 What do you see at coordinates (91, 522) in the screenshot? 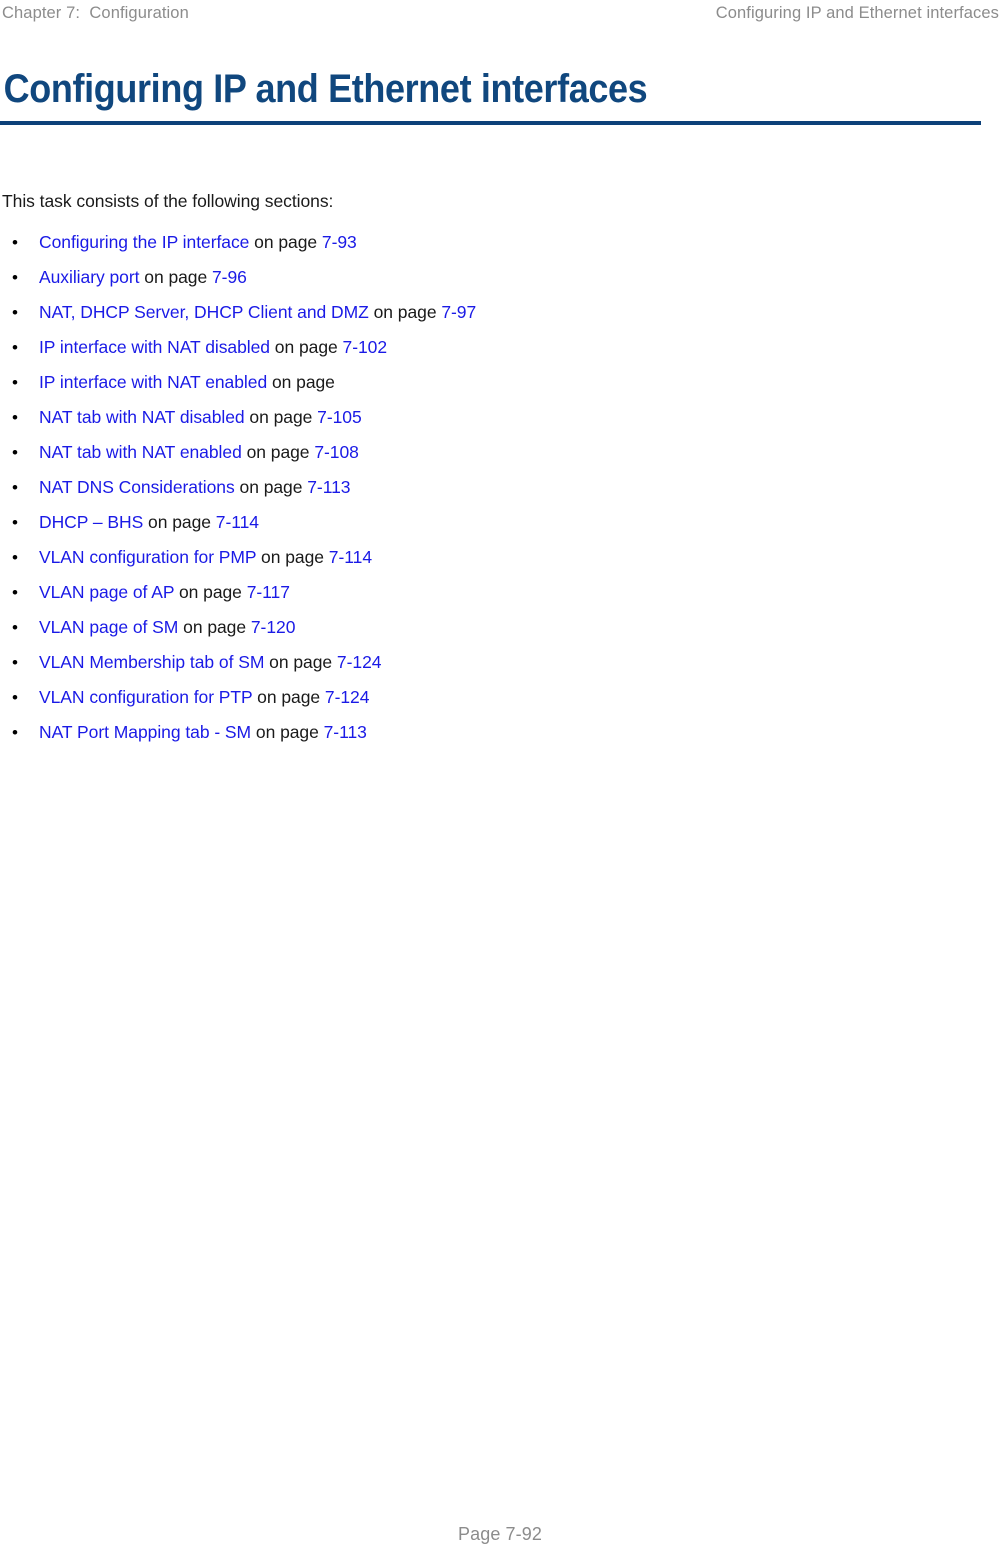
I see `section-link: DHCP – BHS` at bounding box center [91, 522].